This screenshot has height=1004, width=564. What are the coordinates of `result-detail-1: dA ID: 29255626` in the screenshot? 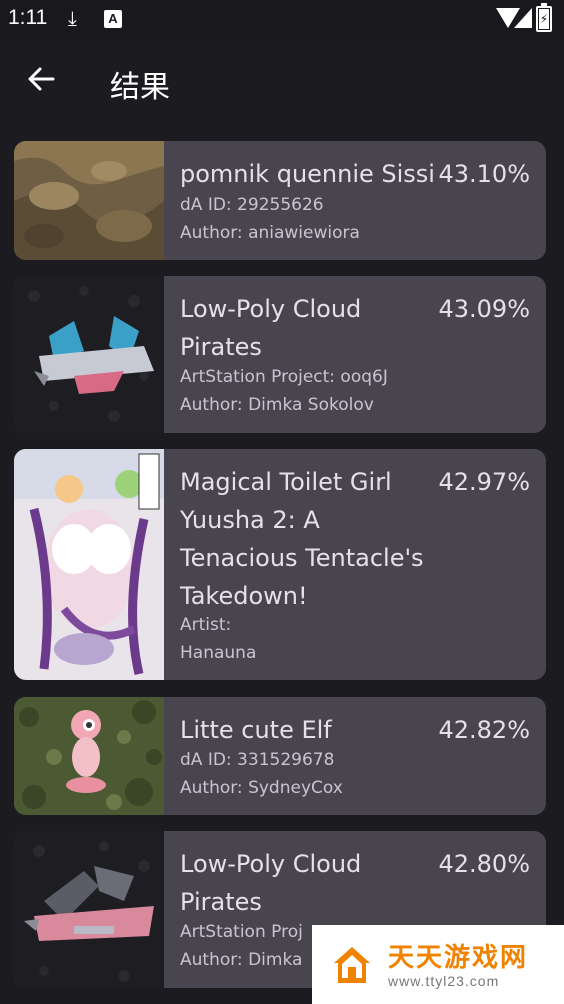 It's located at (252, 205).